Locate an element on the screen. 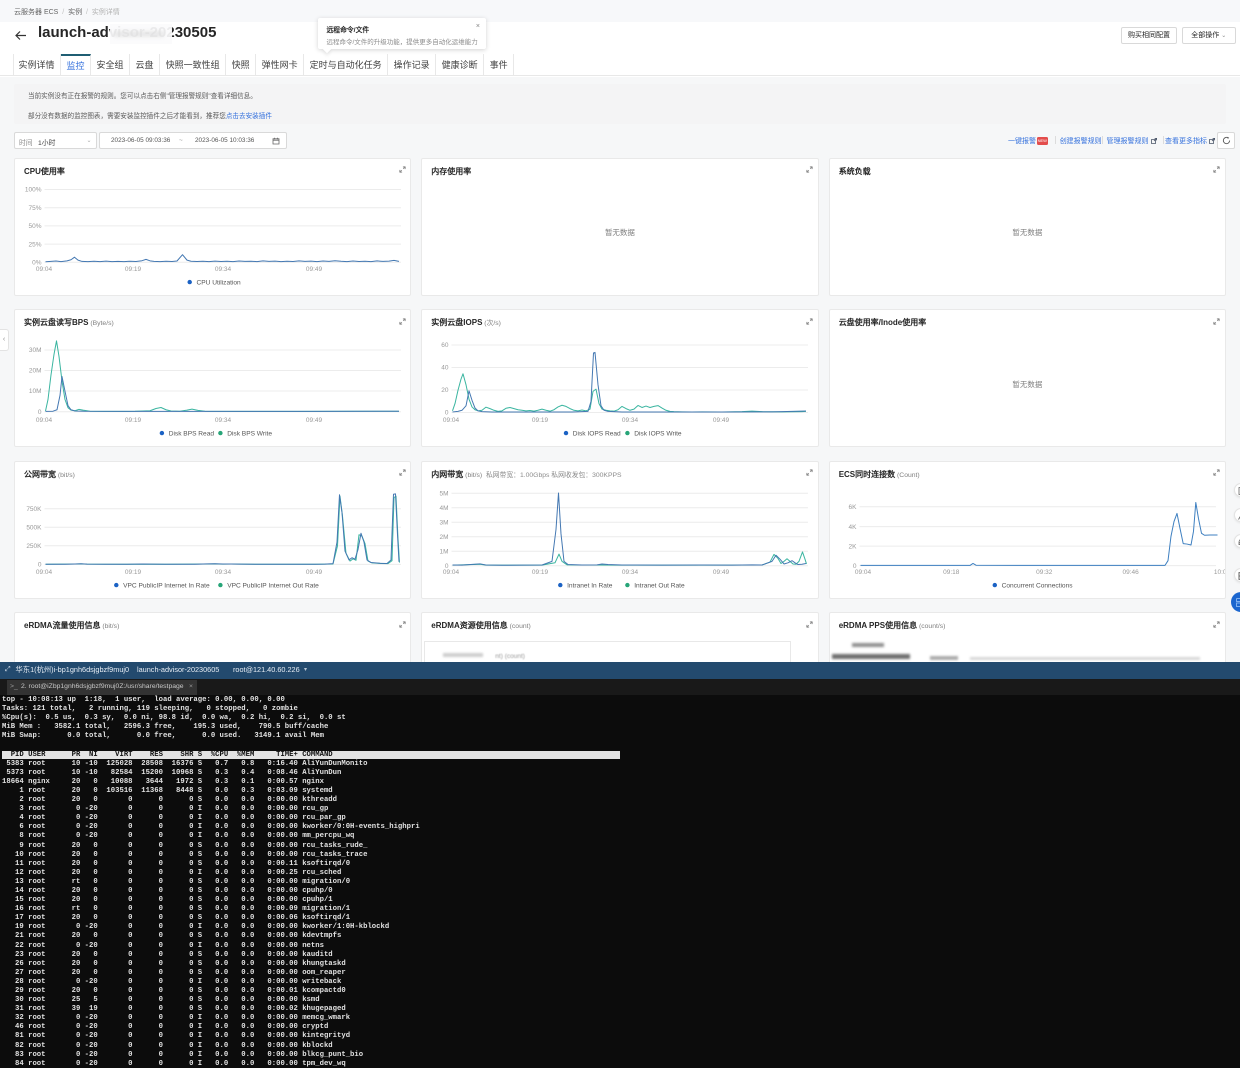  svg-text: 09:18 is located at coordinates (951, 572).